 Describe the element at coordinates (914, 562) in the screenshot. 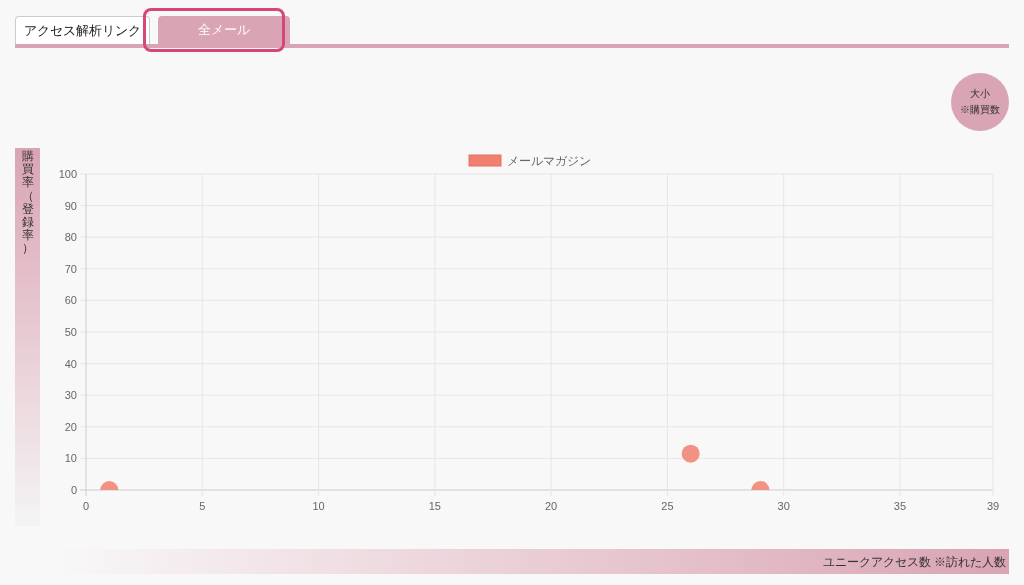

I see `x-axis-label: ユニークアクセス数 ※訪れた人数` at that location.